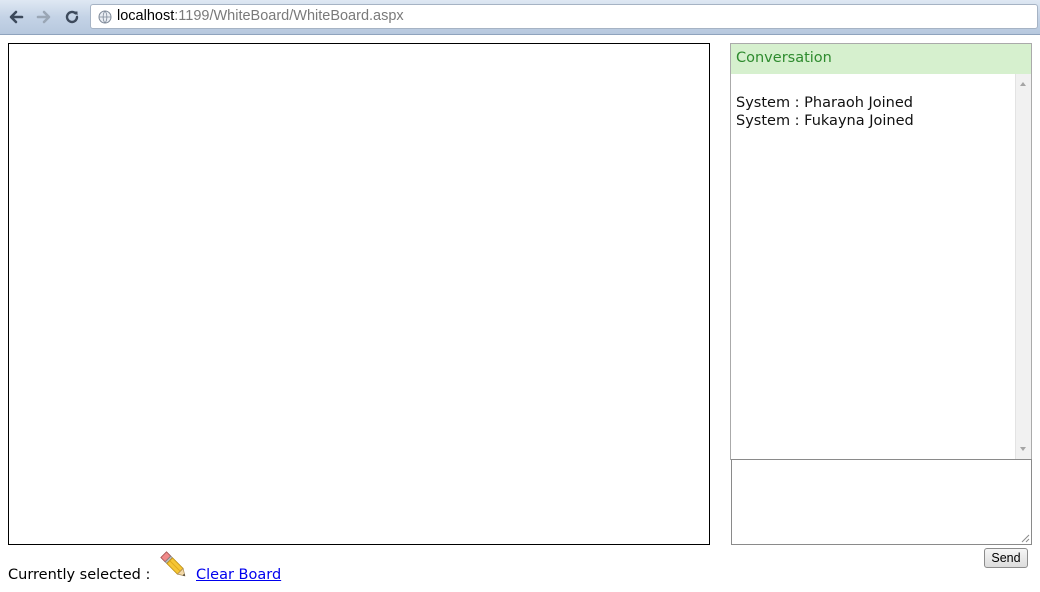 The image size is (1040, 592). What do you see at coordinates (146, 16) in the screenshot?
I see `url-host: localhost` at bounding box center [146, 16].